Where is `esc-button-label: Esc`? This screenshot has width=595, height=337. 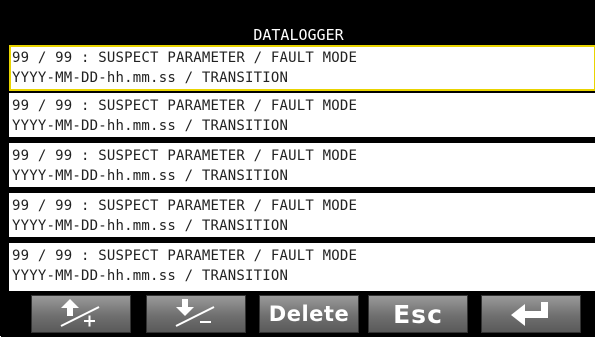
esc-button-label: Esc is located at coordinates (418, 314).